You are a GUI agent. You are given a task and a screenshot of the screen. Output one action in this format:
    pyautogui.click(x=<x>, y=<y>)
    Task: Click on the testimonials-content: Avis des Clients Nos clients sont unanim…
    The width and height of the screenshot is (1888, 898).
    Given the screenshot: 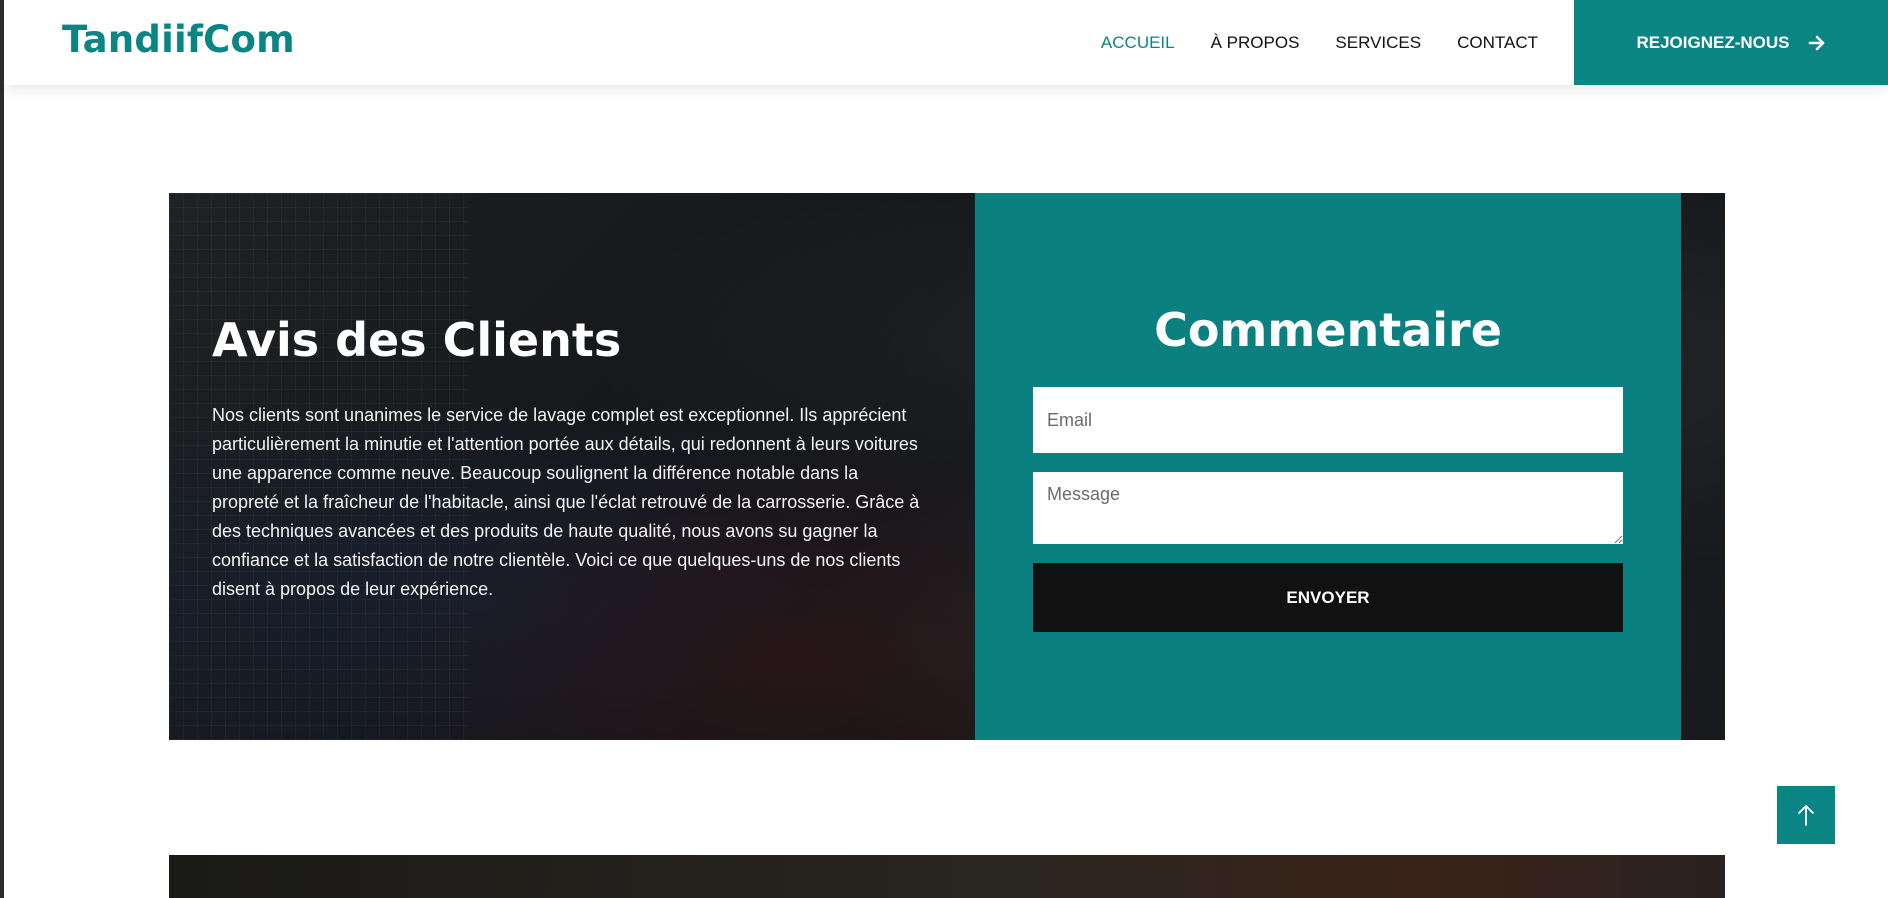 What is the action you would take?
    pyautogui.click(x=567, y=458)
    